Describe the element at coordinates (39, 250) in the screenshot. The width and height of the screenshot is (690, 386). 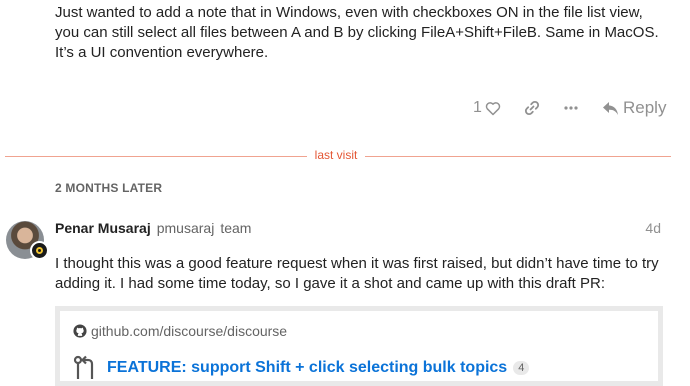
I see `user-flair-icon` at that location.